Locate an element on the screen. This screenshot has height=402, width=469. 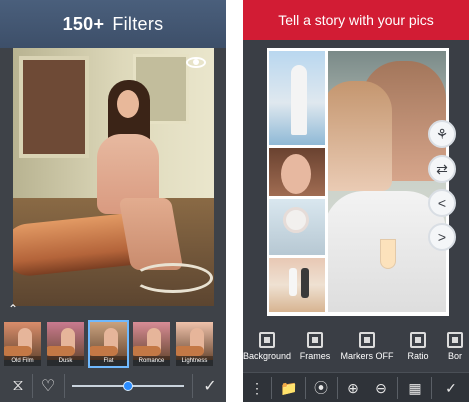
flip-icon: > is located at coordinates (442, 237).